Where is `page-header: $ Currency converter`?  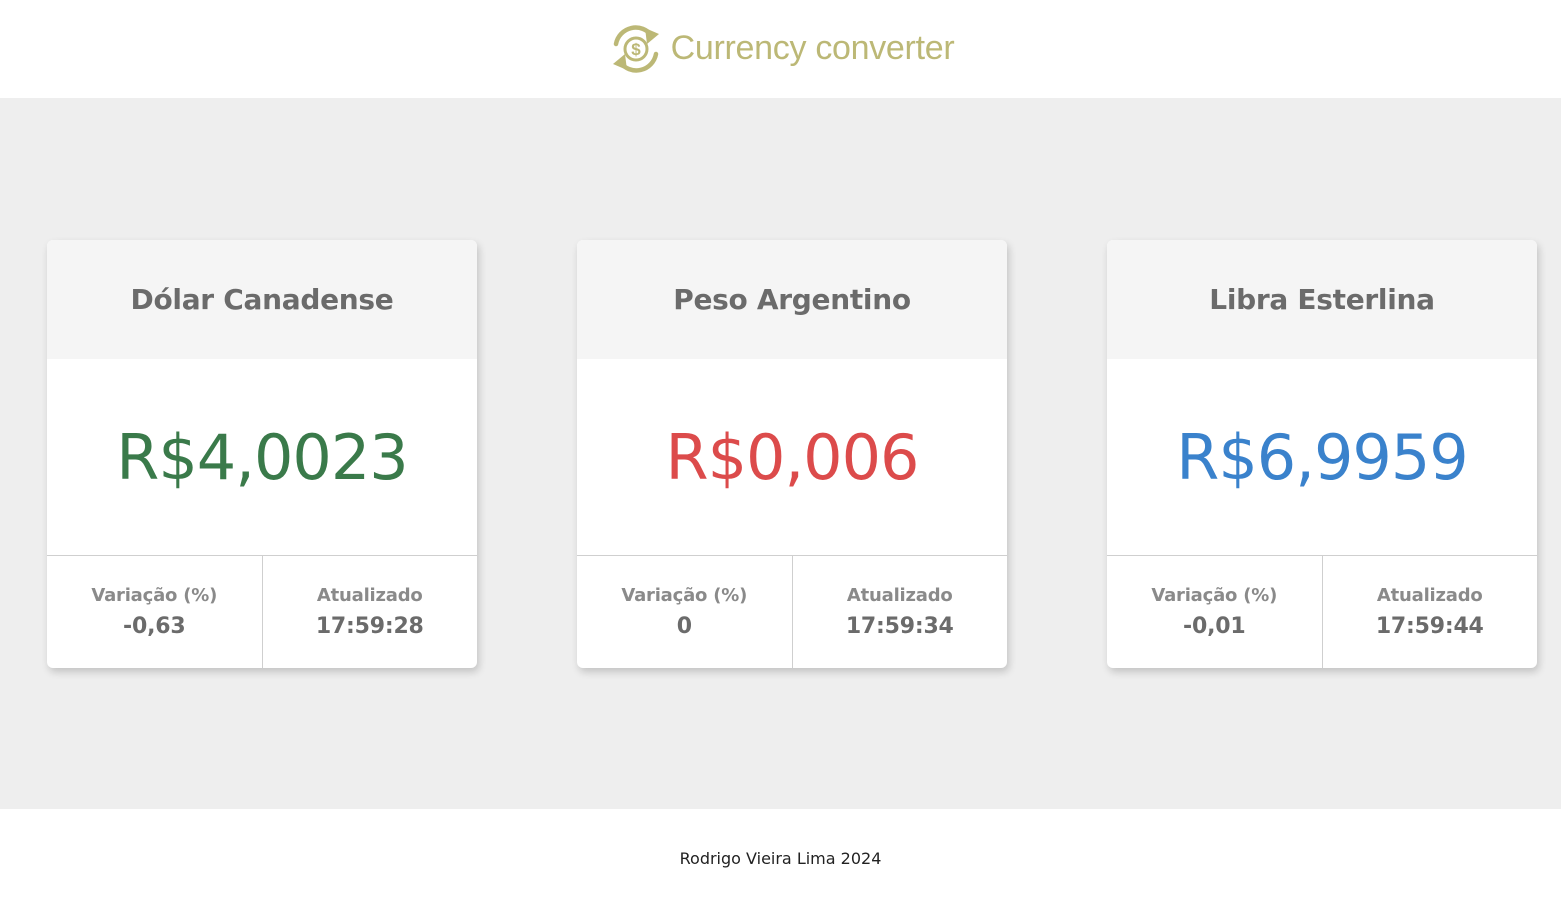 page-header: $ Currency converter is located at coordinates (780, 49).